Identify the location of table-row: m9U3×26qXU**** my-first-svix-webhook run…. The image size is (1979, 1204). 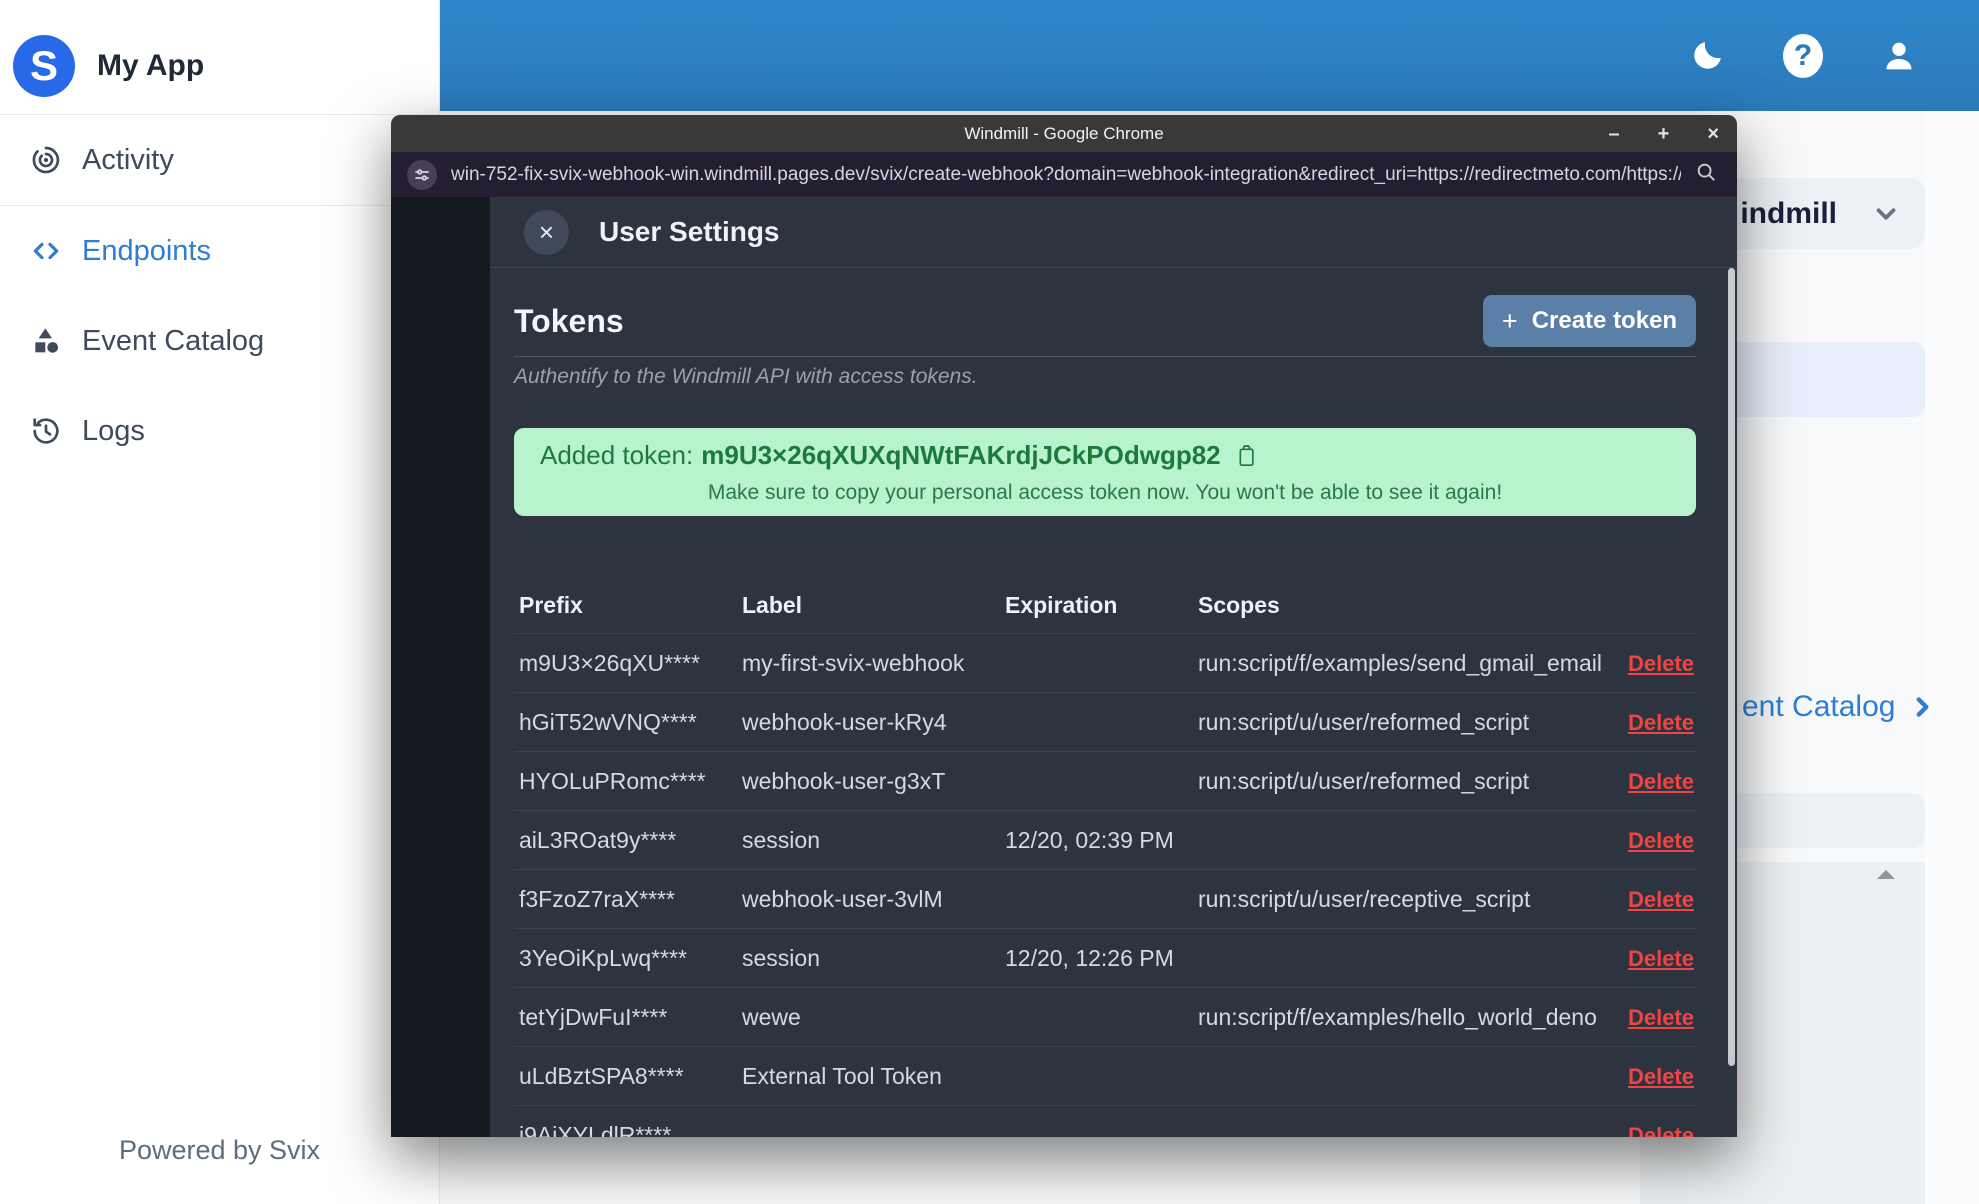
(1105, 663).